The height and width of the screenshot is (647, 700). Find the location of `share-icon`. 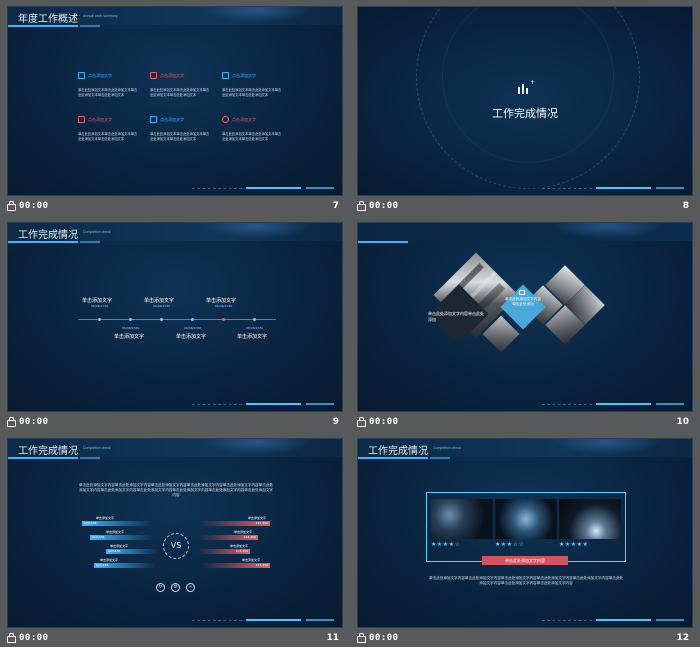

share-icon is located at coordinates (81, 119).